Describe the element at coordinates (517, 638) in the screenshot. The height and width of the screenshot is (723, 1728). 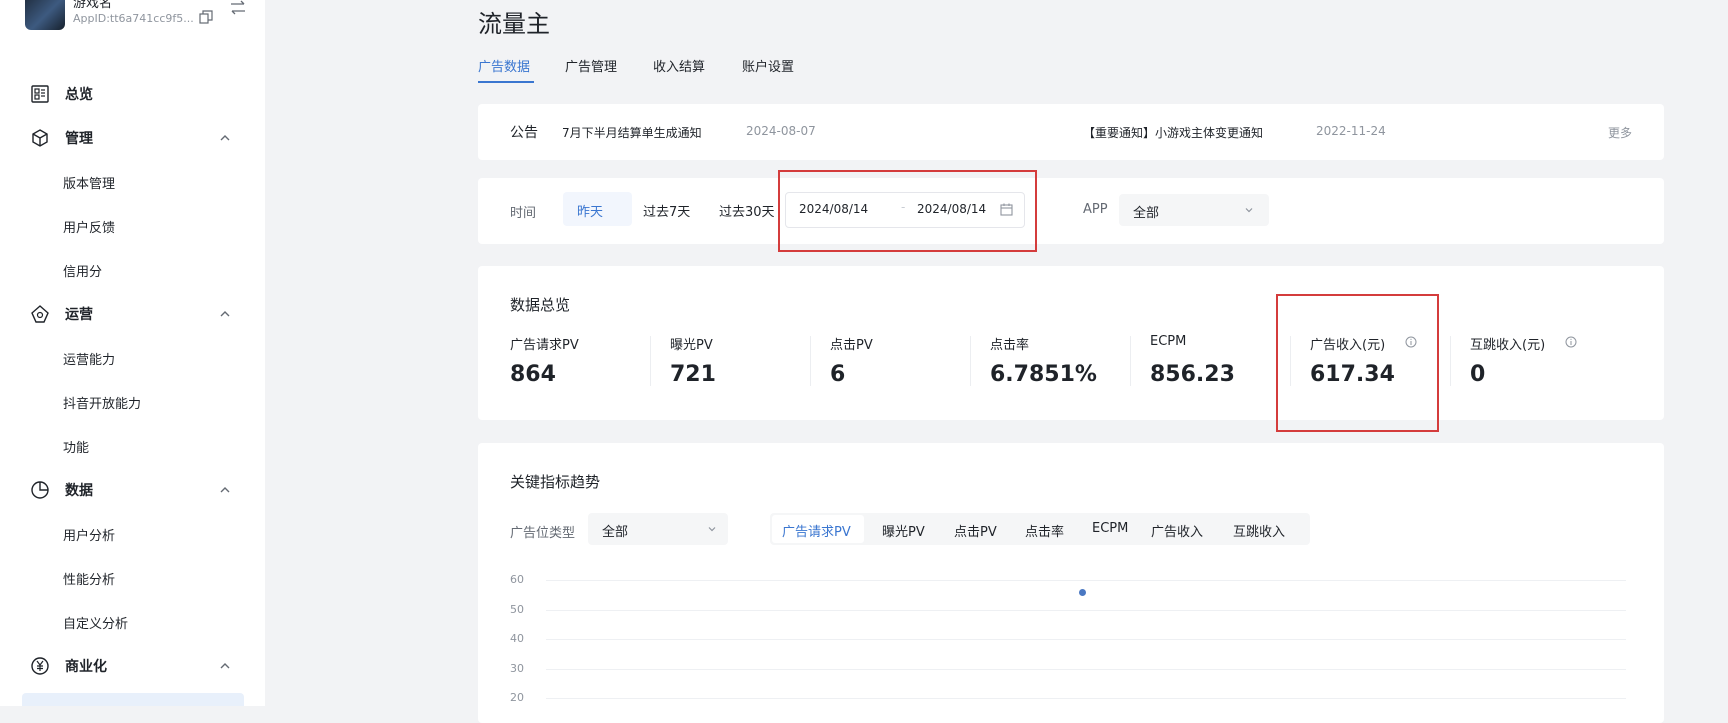
I see `y-tick-label: 40` at that location.